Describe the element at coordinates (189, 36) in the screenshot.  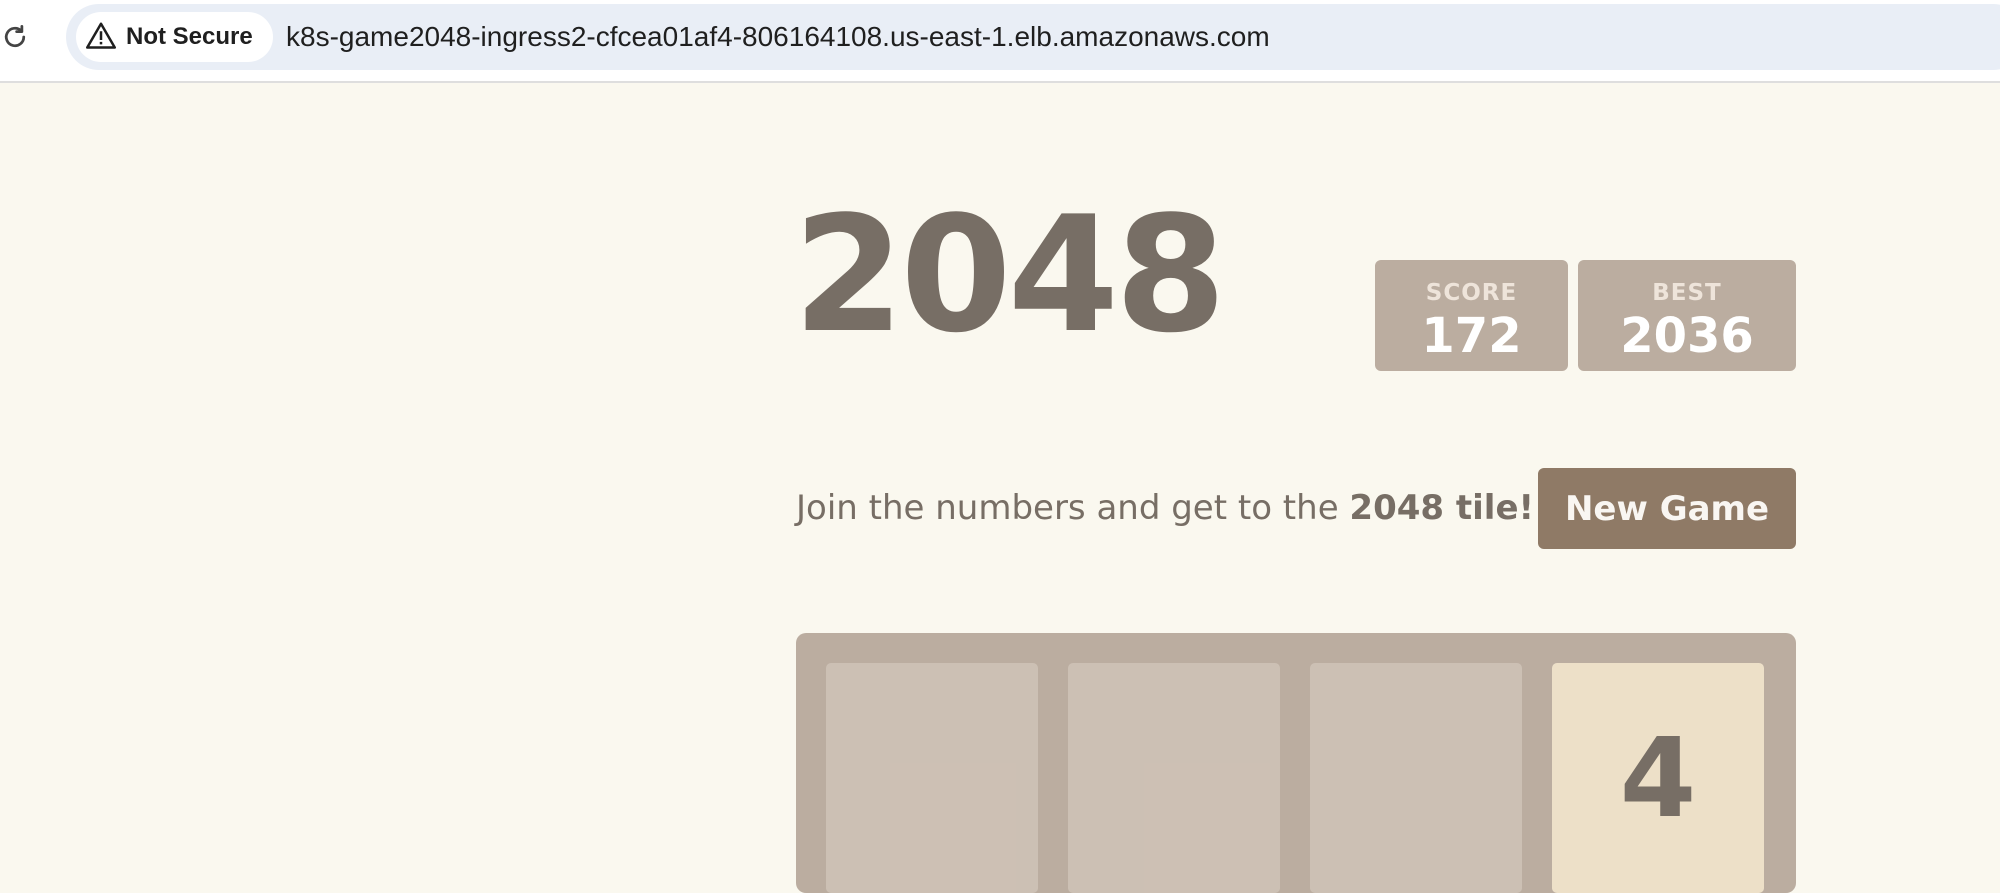
I see `security-label: Not Secure` at that location.